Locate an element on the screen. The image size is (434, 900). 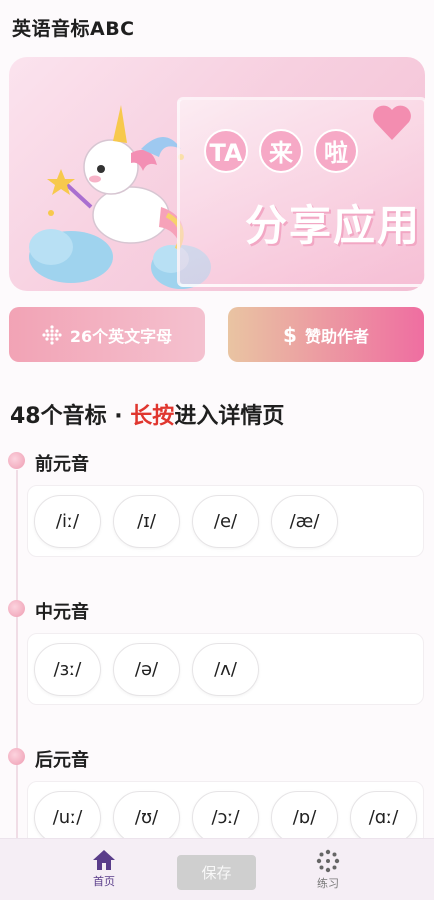
sponsor-button-label: 赞助作者 is located at coordinates (336, 336).